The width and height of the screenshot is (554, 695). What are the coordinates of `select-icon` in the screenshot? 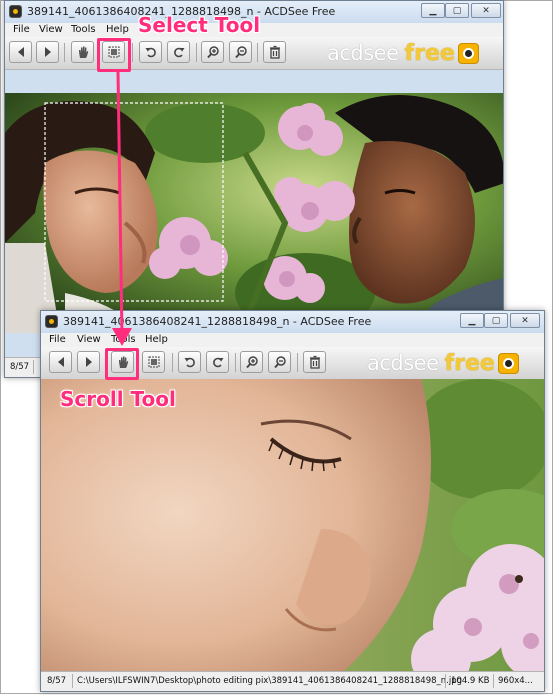 It's located at (153, 362).